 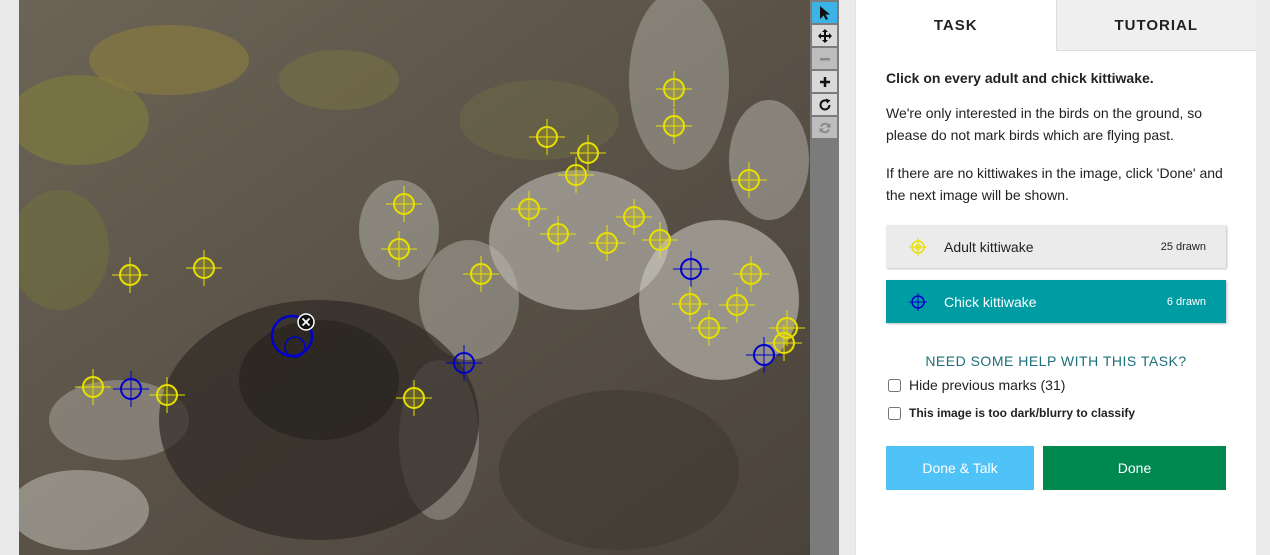 I want to click on move-arrows-icon, so click(x=824, y=35).